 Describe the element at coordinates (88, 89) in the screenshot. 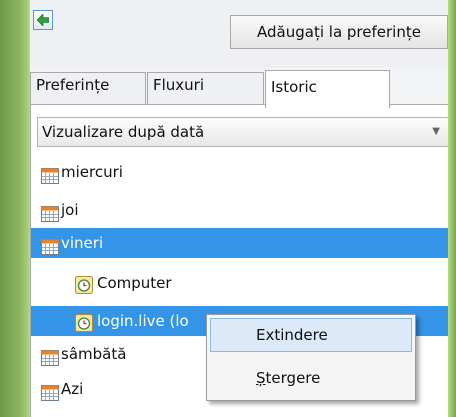

I see `tab-favorites: Preferințe` at that location.